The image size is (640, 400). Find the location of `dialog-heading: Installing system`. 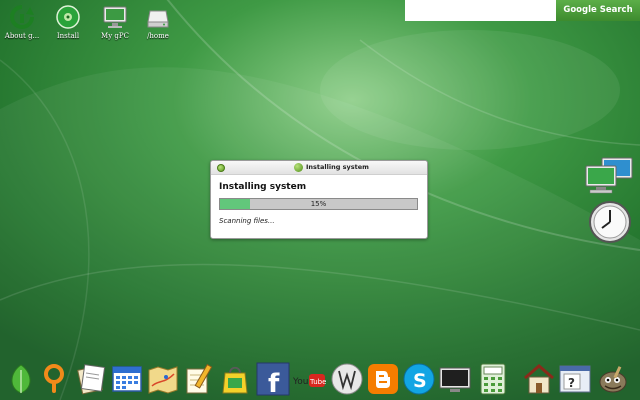

dialog-heading: Installing system is located at coordinates (263, 187).